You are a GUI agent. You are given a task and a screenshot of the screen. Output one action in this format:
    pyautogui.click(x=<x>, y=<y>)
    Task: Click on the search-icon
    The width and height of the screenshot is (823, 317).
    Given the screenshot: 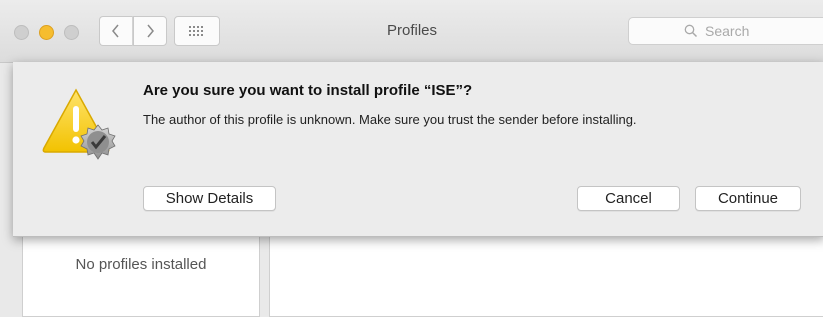 What is the action you would take?
    pyautogui.click(x=691, y=31)
    